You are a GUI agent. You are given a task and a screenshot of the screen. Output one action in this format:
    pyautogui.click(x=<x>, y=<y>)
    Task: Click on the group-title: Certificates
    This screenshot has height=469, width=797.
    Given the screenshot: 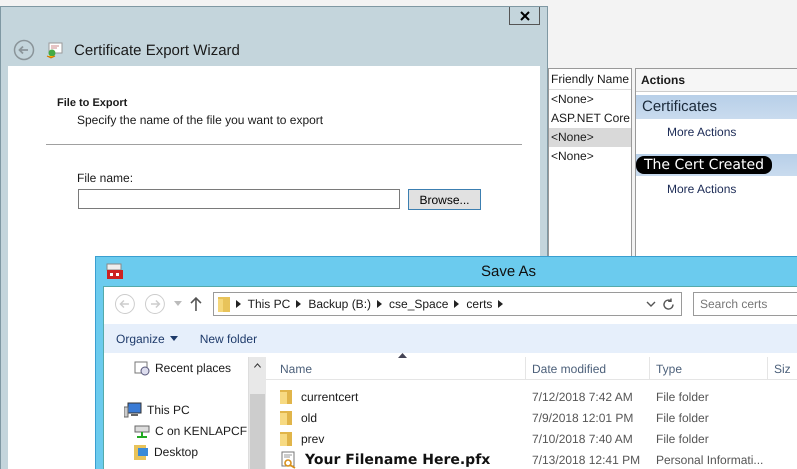 What is the action you would take?
    pyautogui.click(x=680, y=106)
    